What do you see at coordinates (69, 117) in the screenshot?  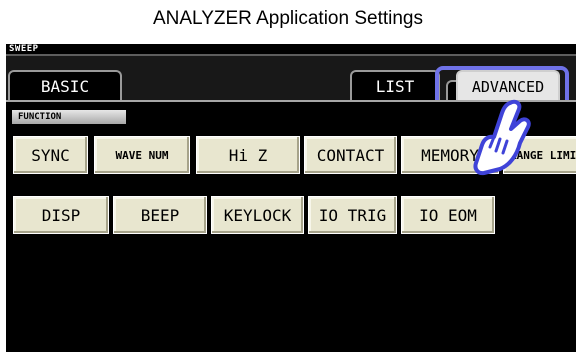 I see `function-section-label: FUNCTION` at bounding box center [69, 117].